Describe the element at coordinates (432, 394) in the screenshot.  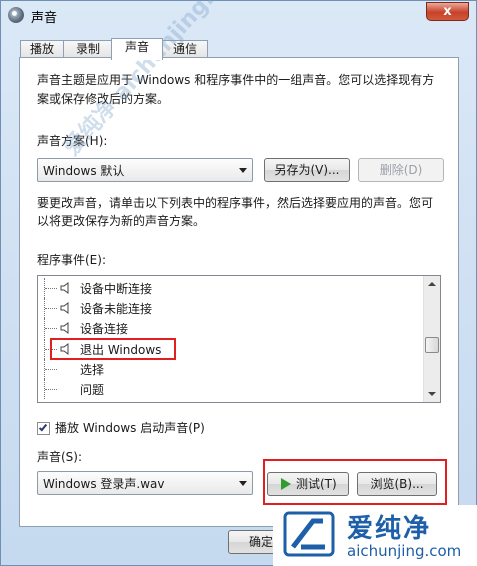
I see `scroll-down-icon` at that location.